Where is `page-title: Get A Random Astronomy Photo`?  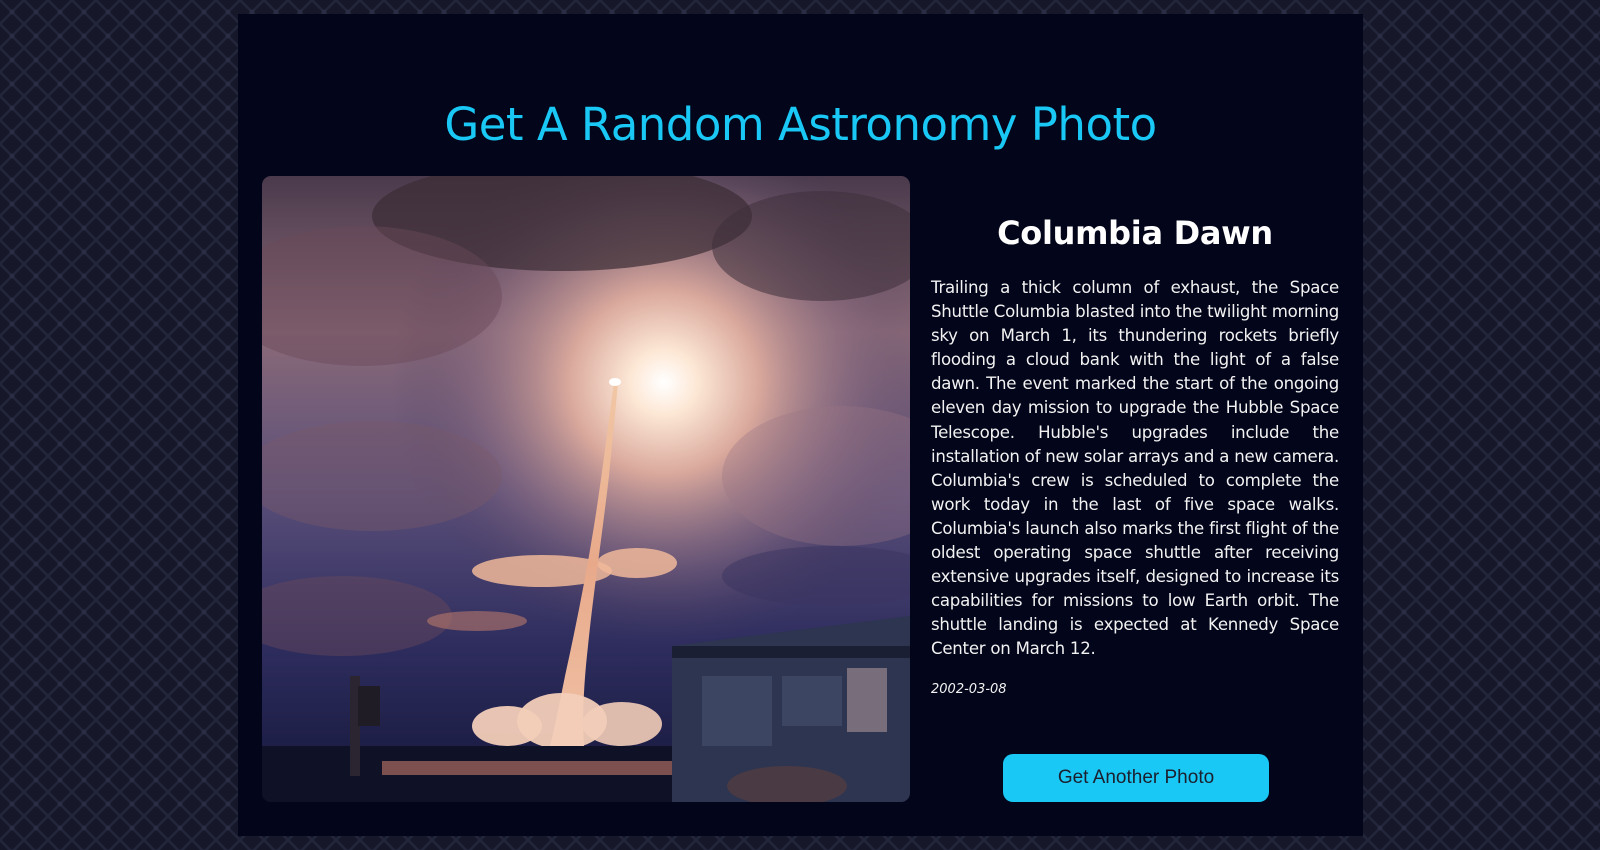 page-title: Get A Random Astronomy Photo is located at coordinates (800, 124).